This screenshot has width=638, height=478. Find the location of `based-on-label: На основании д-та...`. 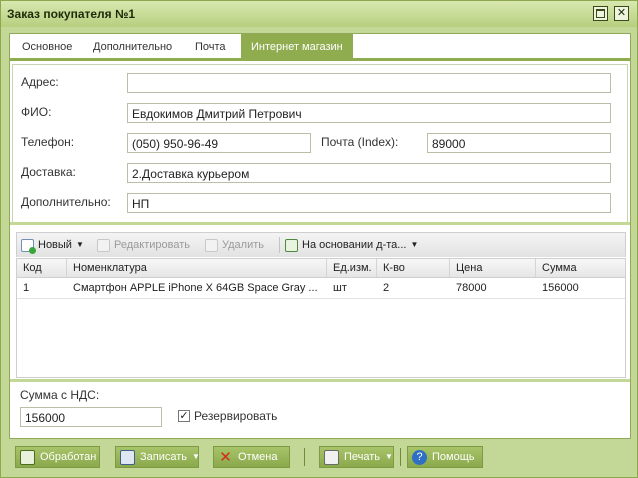

based-on-label: На основании д-та... is located at coordinates (354, 245).